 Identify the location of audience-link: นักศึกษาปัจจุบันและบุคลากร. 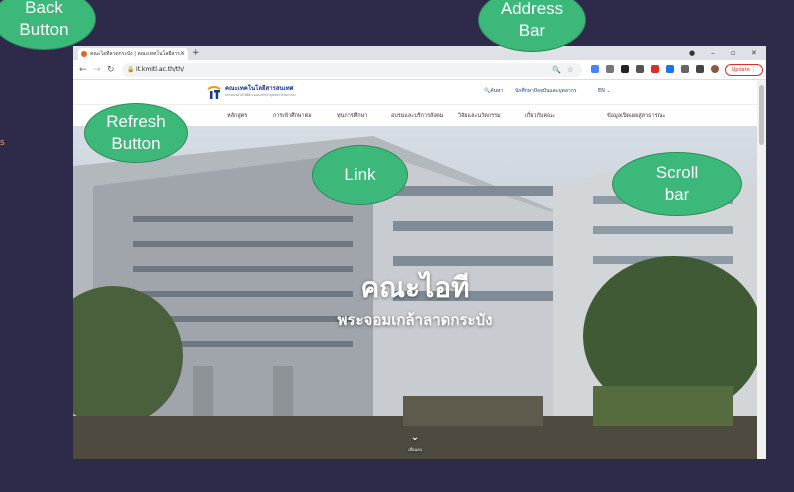
(545, 91).